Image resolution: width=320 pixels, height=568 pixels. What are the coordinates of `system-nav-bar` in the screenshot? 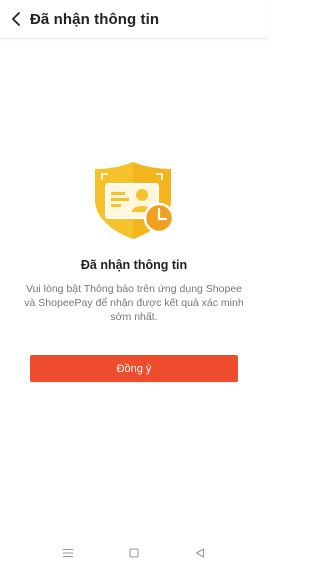 It's located at (134, 553).